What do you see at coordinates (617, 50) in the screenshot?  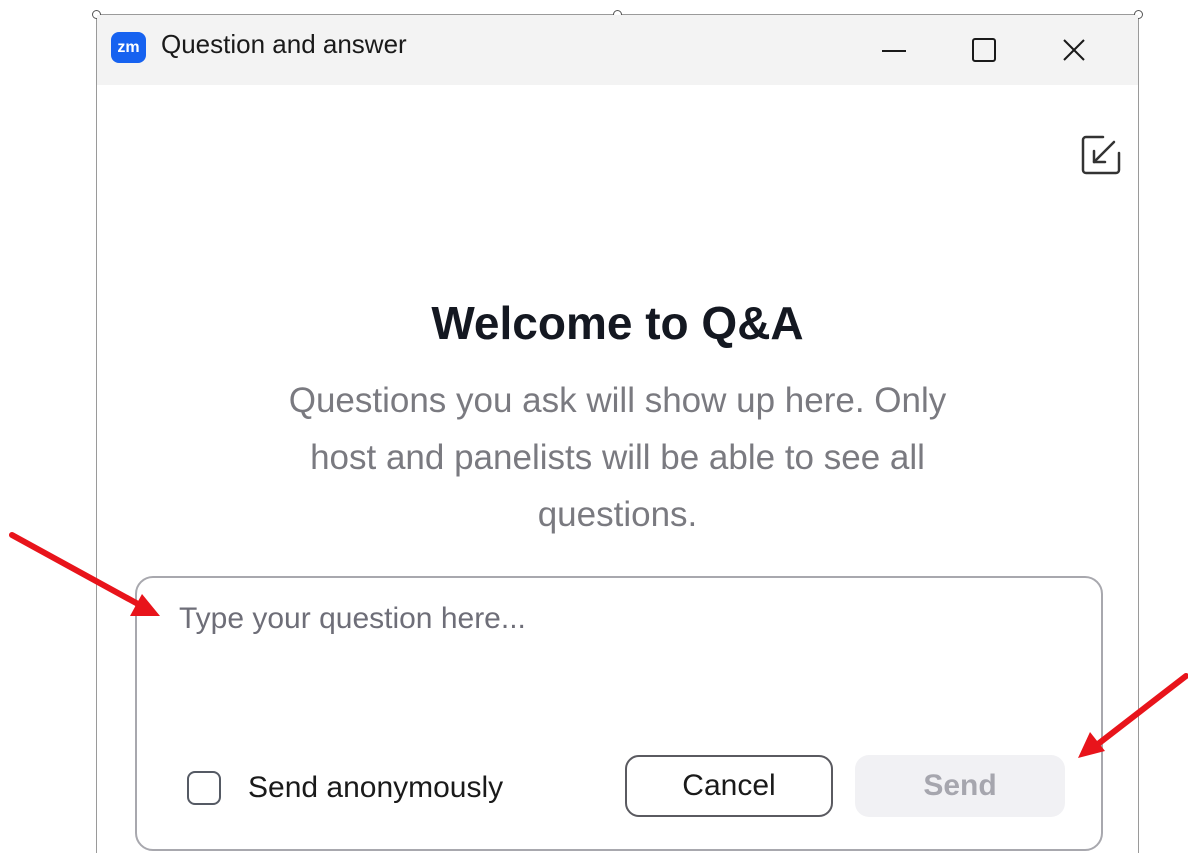 I see `window-titlebar: zm Question and answer` at bounding box center [617, 50].